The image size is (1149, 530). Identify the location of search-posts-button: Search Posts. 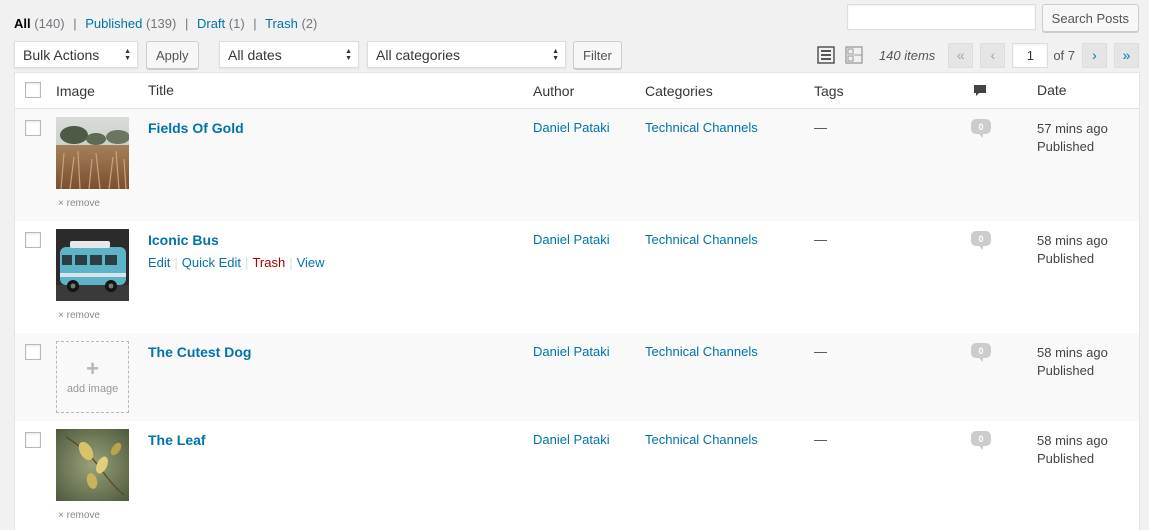
(1090, 18).